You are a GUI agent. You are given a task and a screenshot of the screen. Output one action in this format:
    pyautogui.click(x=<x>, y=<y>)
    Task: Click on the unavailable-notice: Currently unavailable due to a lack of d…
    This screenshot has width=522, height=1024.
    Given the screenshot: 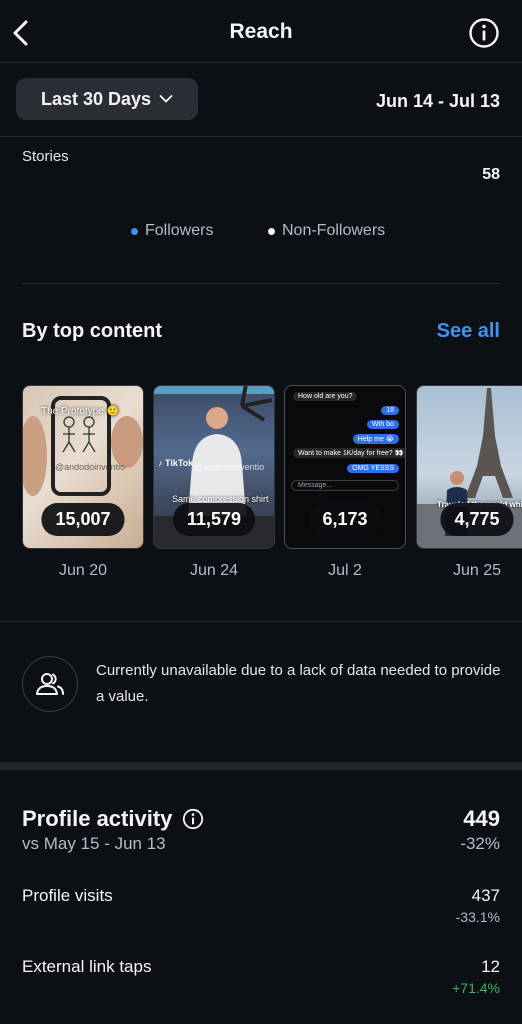 What is the action you would take?
    pyautogui.click(x=298, y=683)
    